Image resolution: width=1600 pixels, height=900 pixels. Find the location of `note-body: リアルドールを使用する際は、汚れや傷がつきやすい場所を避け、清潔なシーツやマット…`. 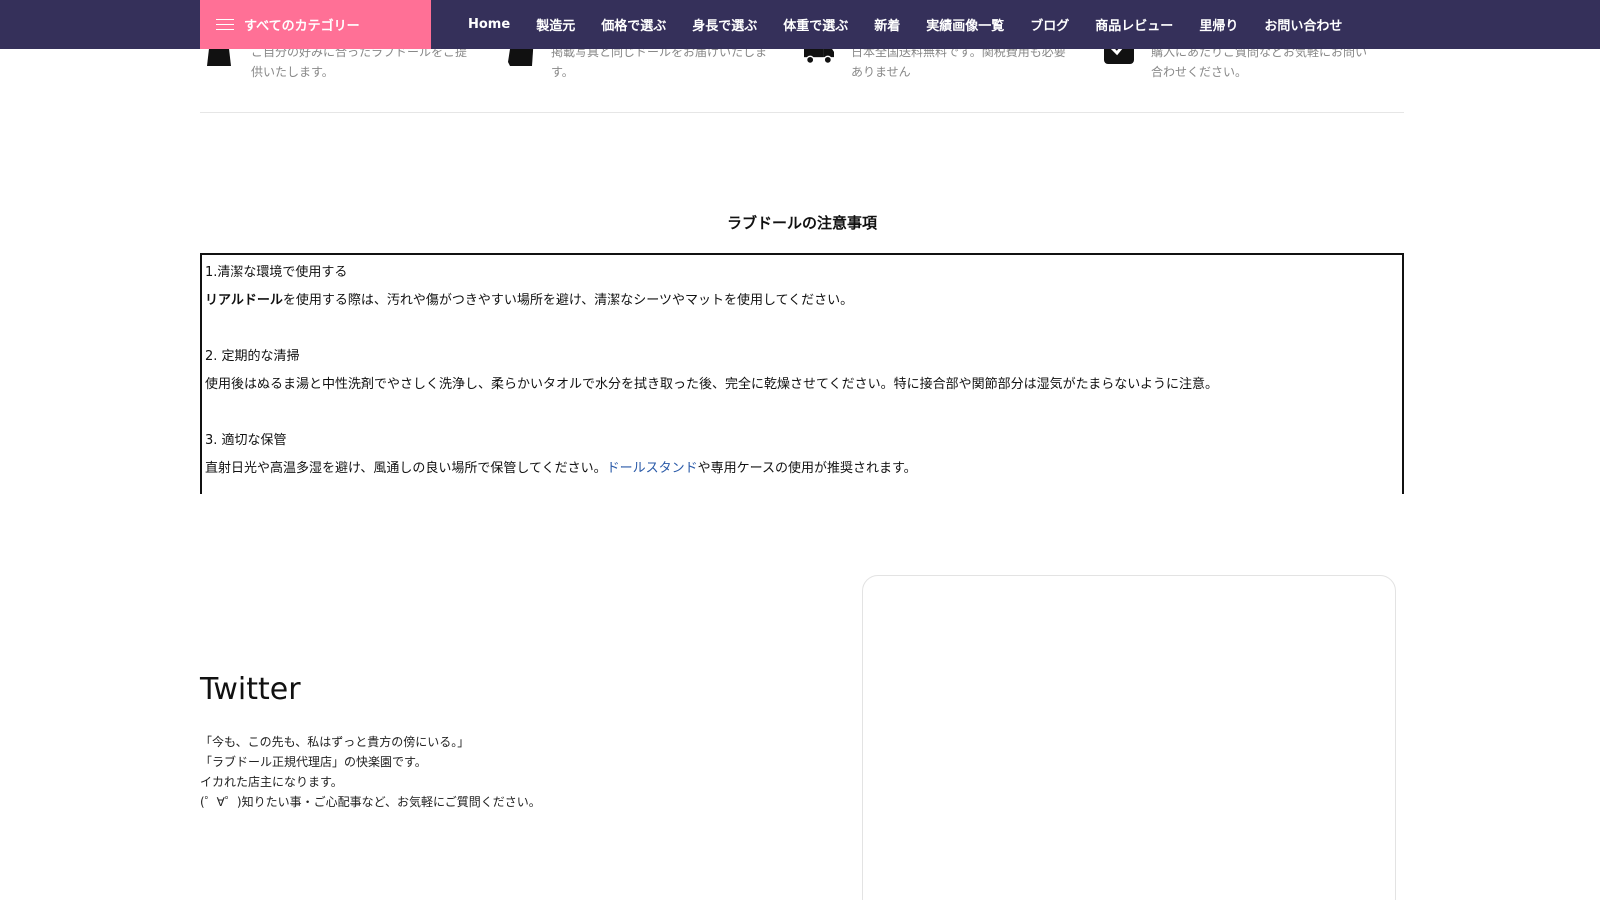

note-body: リアルドールを使用する際は、汚れや傷がつきやすい場所を避け、清潔なシーツやマット… is located at coordinates (529, 300).